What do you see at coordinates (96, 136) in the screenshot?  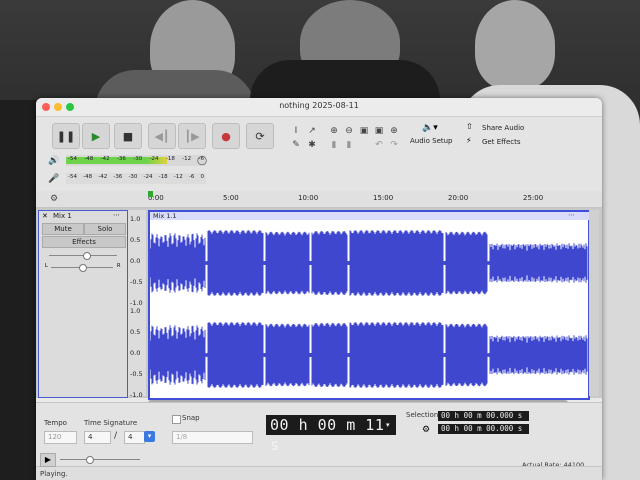 I see `play-button: ▶` at bounding box center [96, 136].